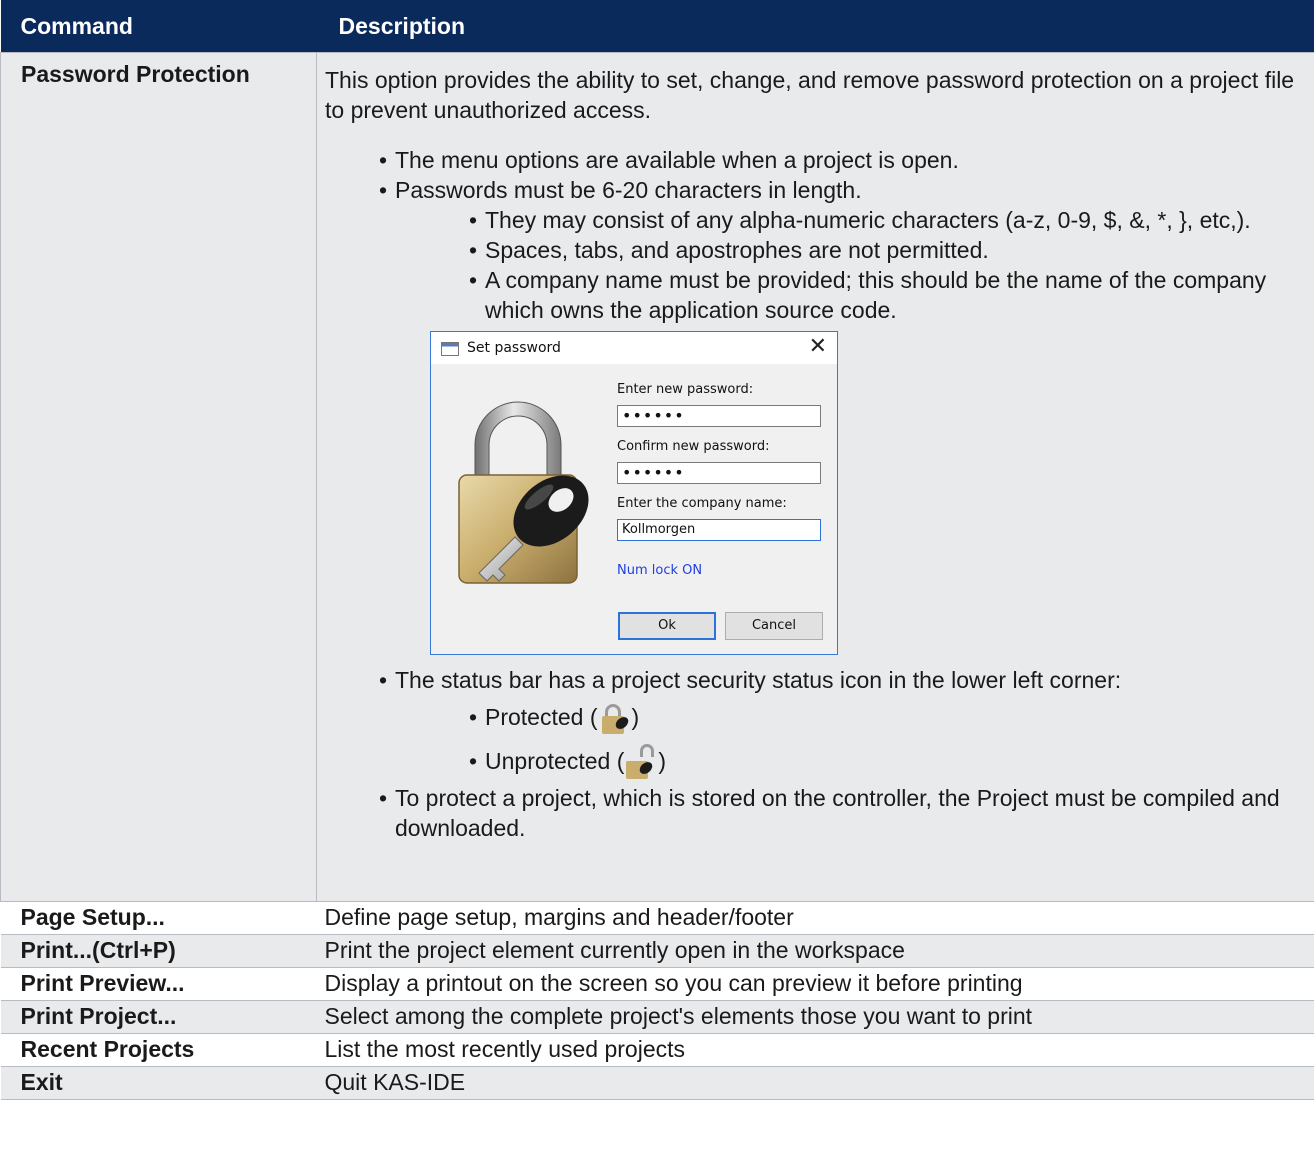  I want to click on table-row: Exit Quit KAS-IDE, so click(657, 1083).